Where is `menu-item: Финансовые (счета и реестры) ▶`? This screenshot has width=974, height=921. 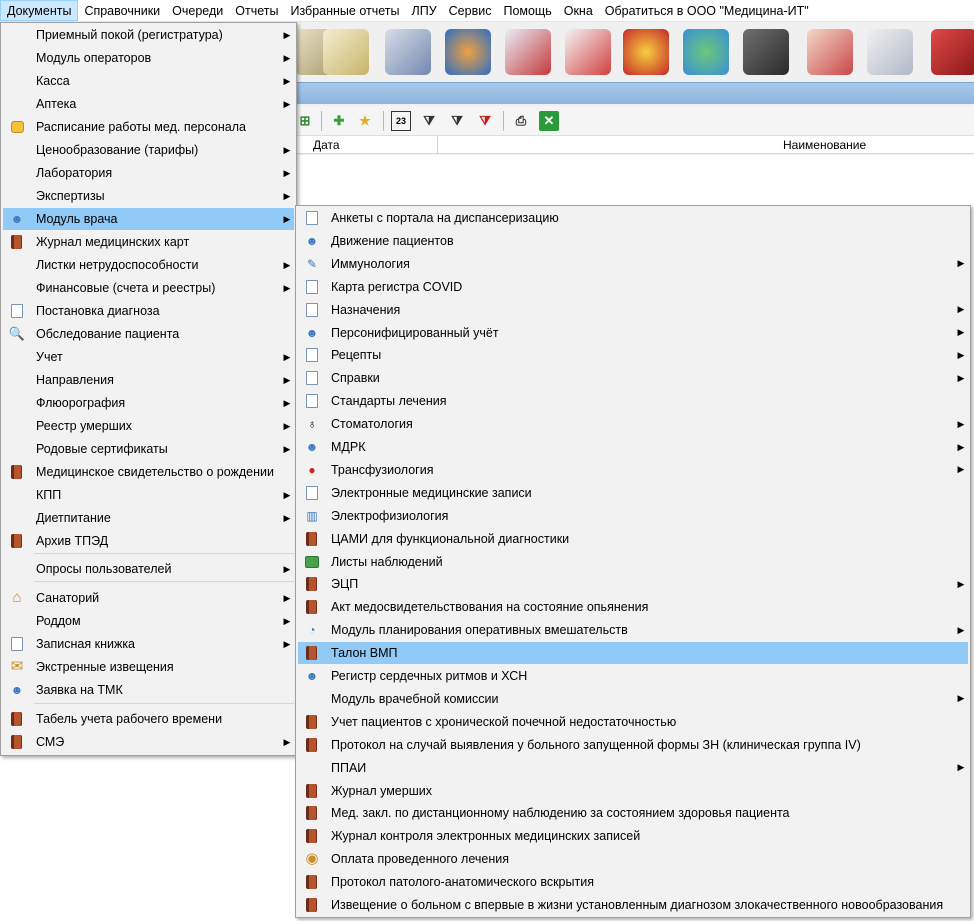
menu-item: Финансовые (счета и реестры) ▶ is located at coordinates (148, 288).